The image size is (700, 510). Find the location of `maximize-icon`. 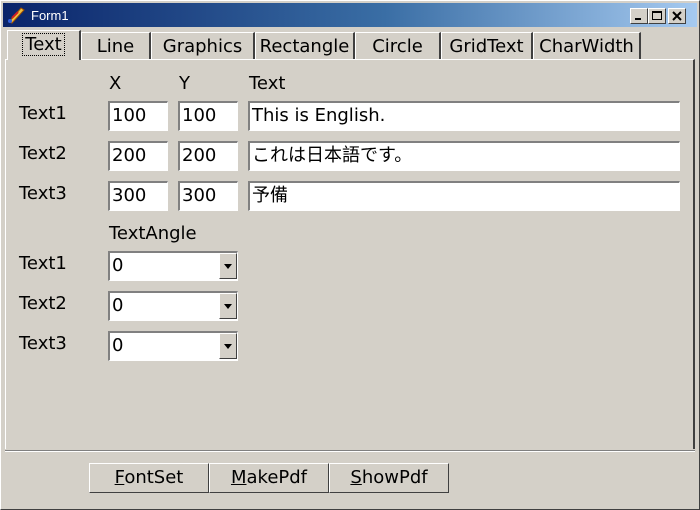

maximize-icon is located at coordinates (657, 15).